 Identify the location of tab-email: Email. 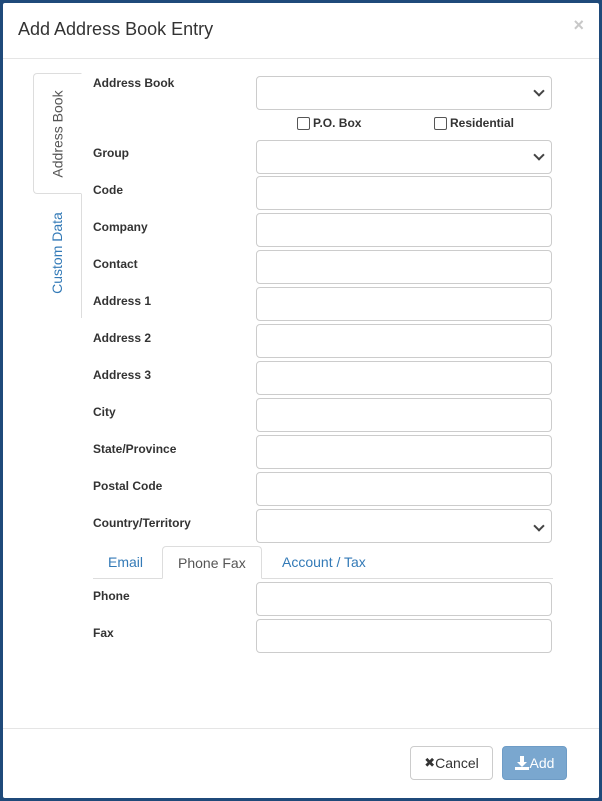
(125, 561).